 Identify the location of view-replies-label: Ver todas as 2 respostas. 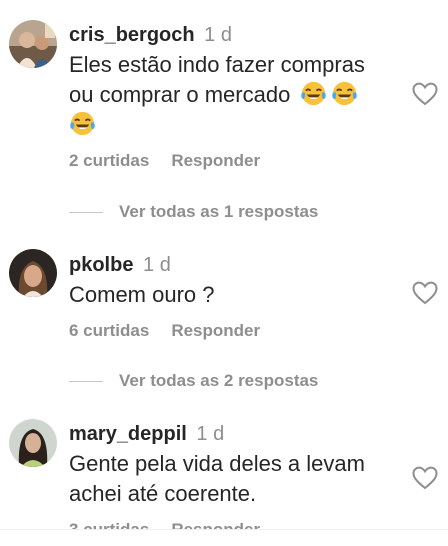
(219, 380).